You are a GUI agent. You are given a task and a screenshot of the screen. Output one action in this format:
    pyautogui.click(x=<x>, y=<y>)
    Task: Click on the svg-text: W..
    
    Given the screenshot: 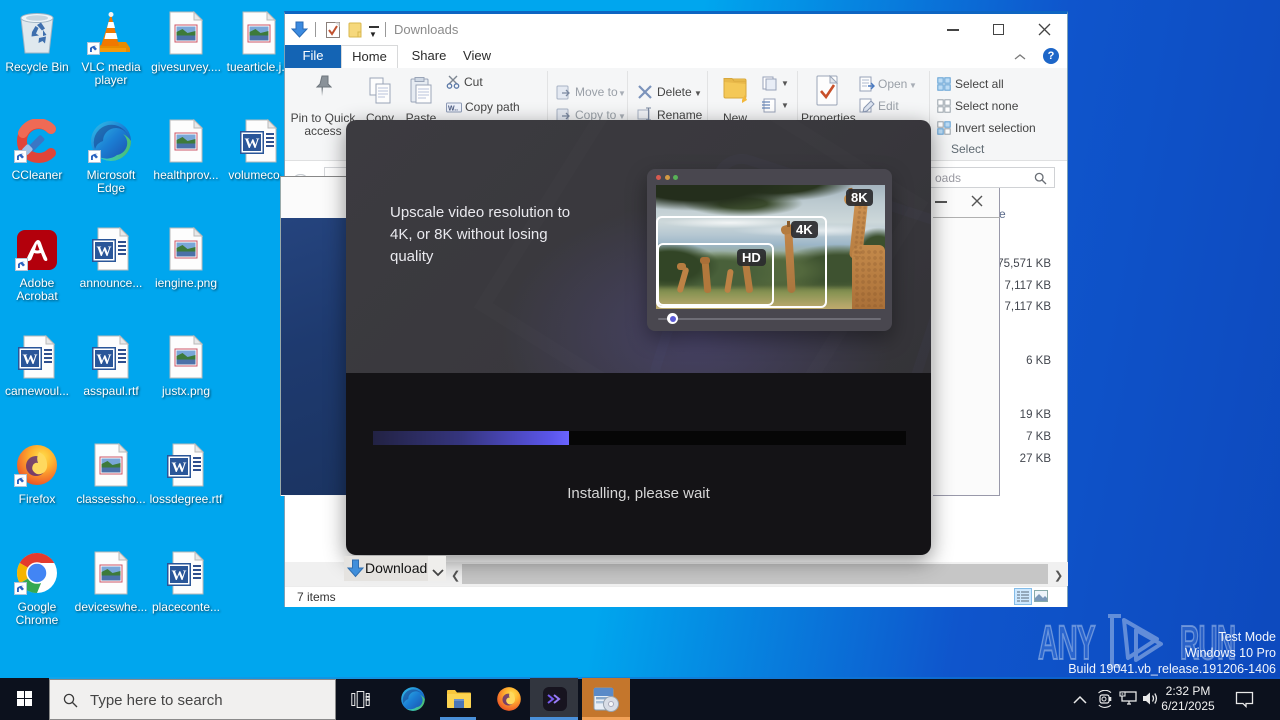 What is the action you would take?
    pyautogui.click(x=453, y=109)
    